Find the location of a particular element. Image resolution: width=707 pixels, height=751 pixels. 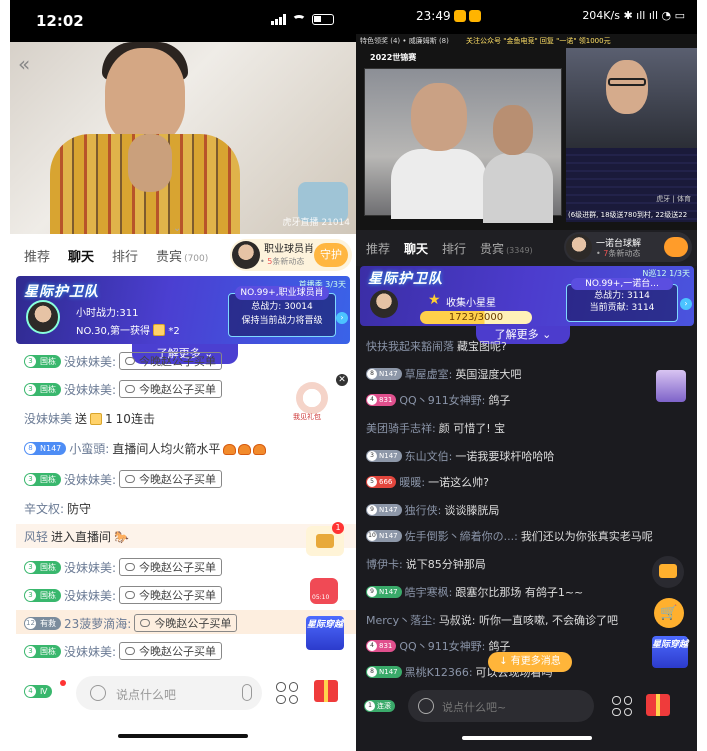

star-icon: ★ is located at coordinates (434, 300).